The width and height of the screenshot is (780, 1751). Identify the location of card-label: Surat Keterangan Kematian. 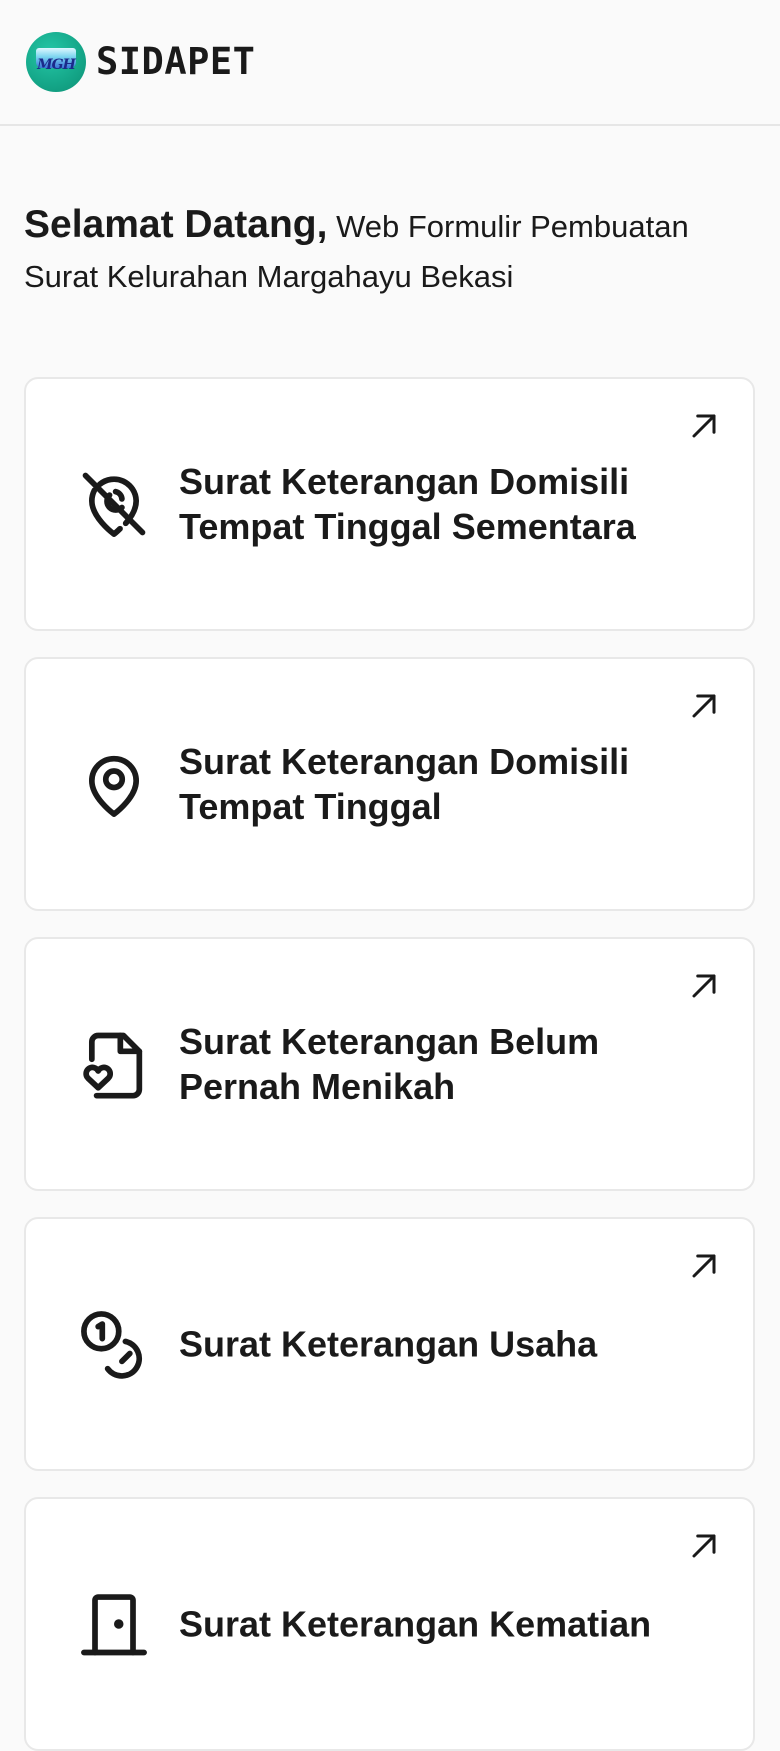
(415, 1624).